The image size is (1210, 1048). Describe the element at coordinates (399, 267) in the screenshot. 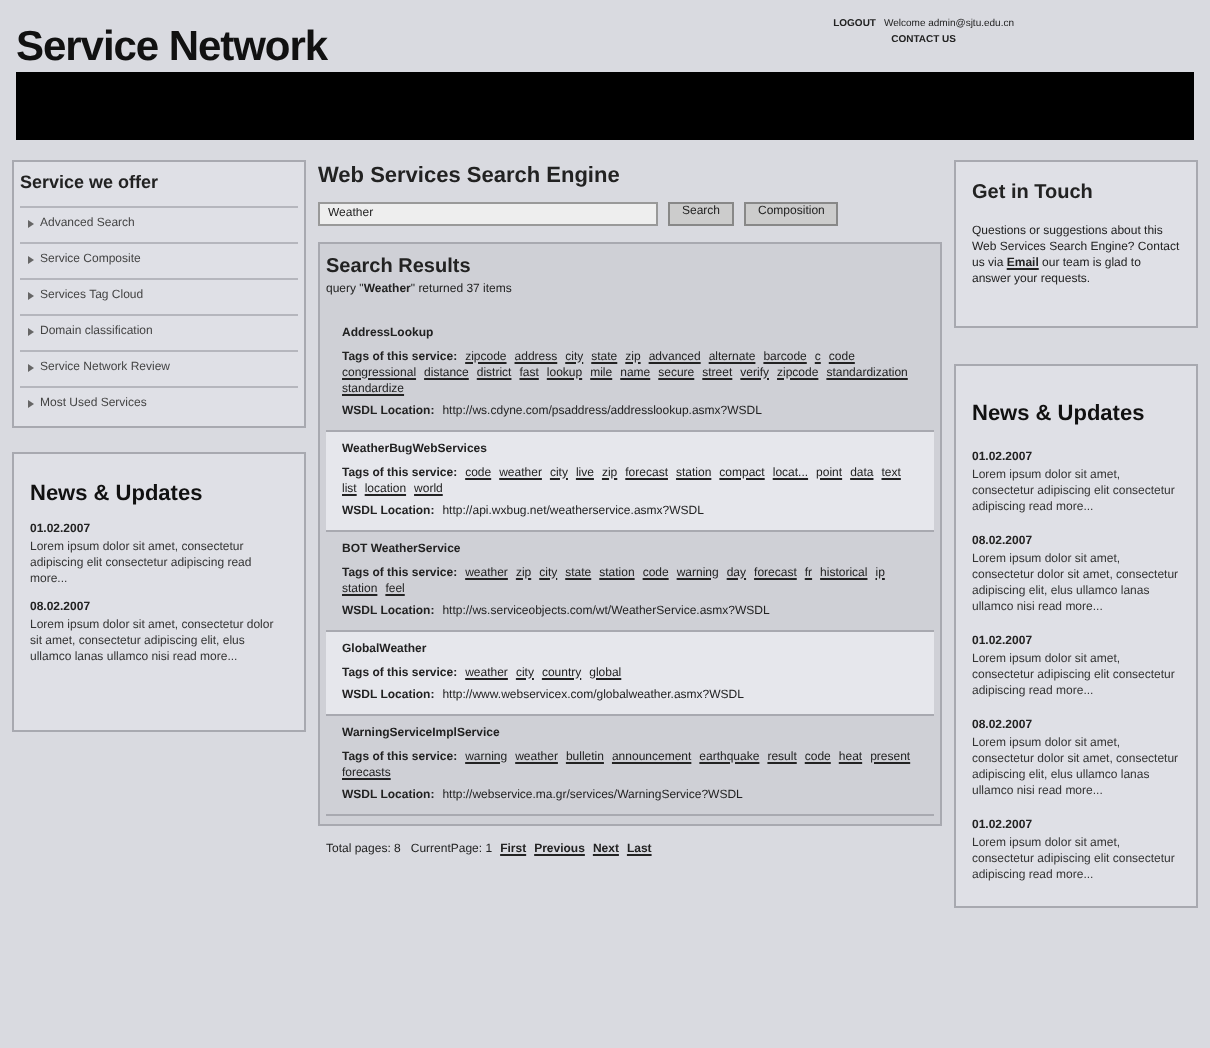

I see `results-title: Search Results` at that location.